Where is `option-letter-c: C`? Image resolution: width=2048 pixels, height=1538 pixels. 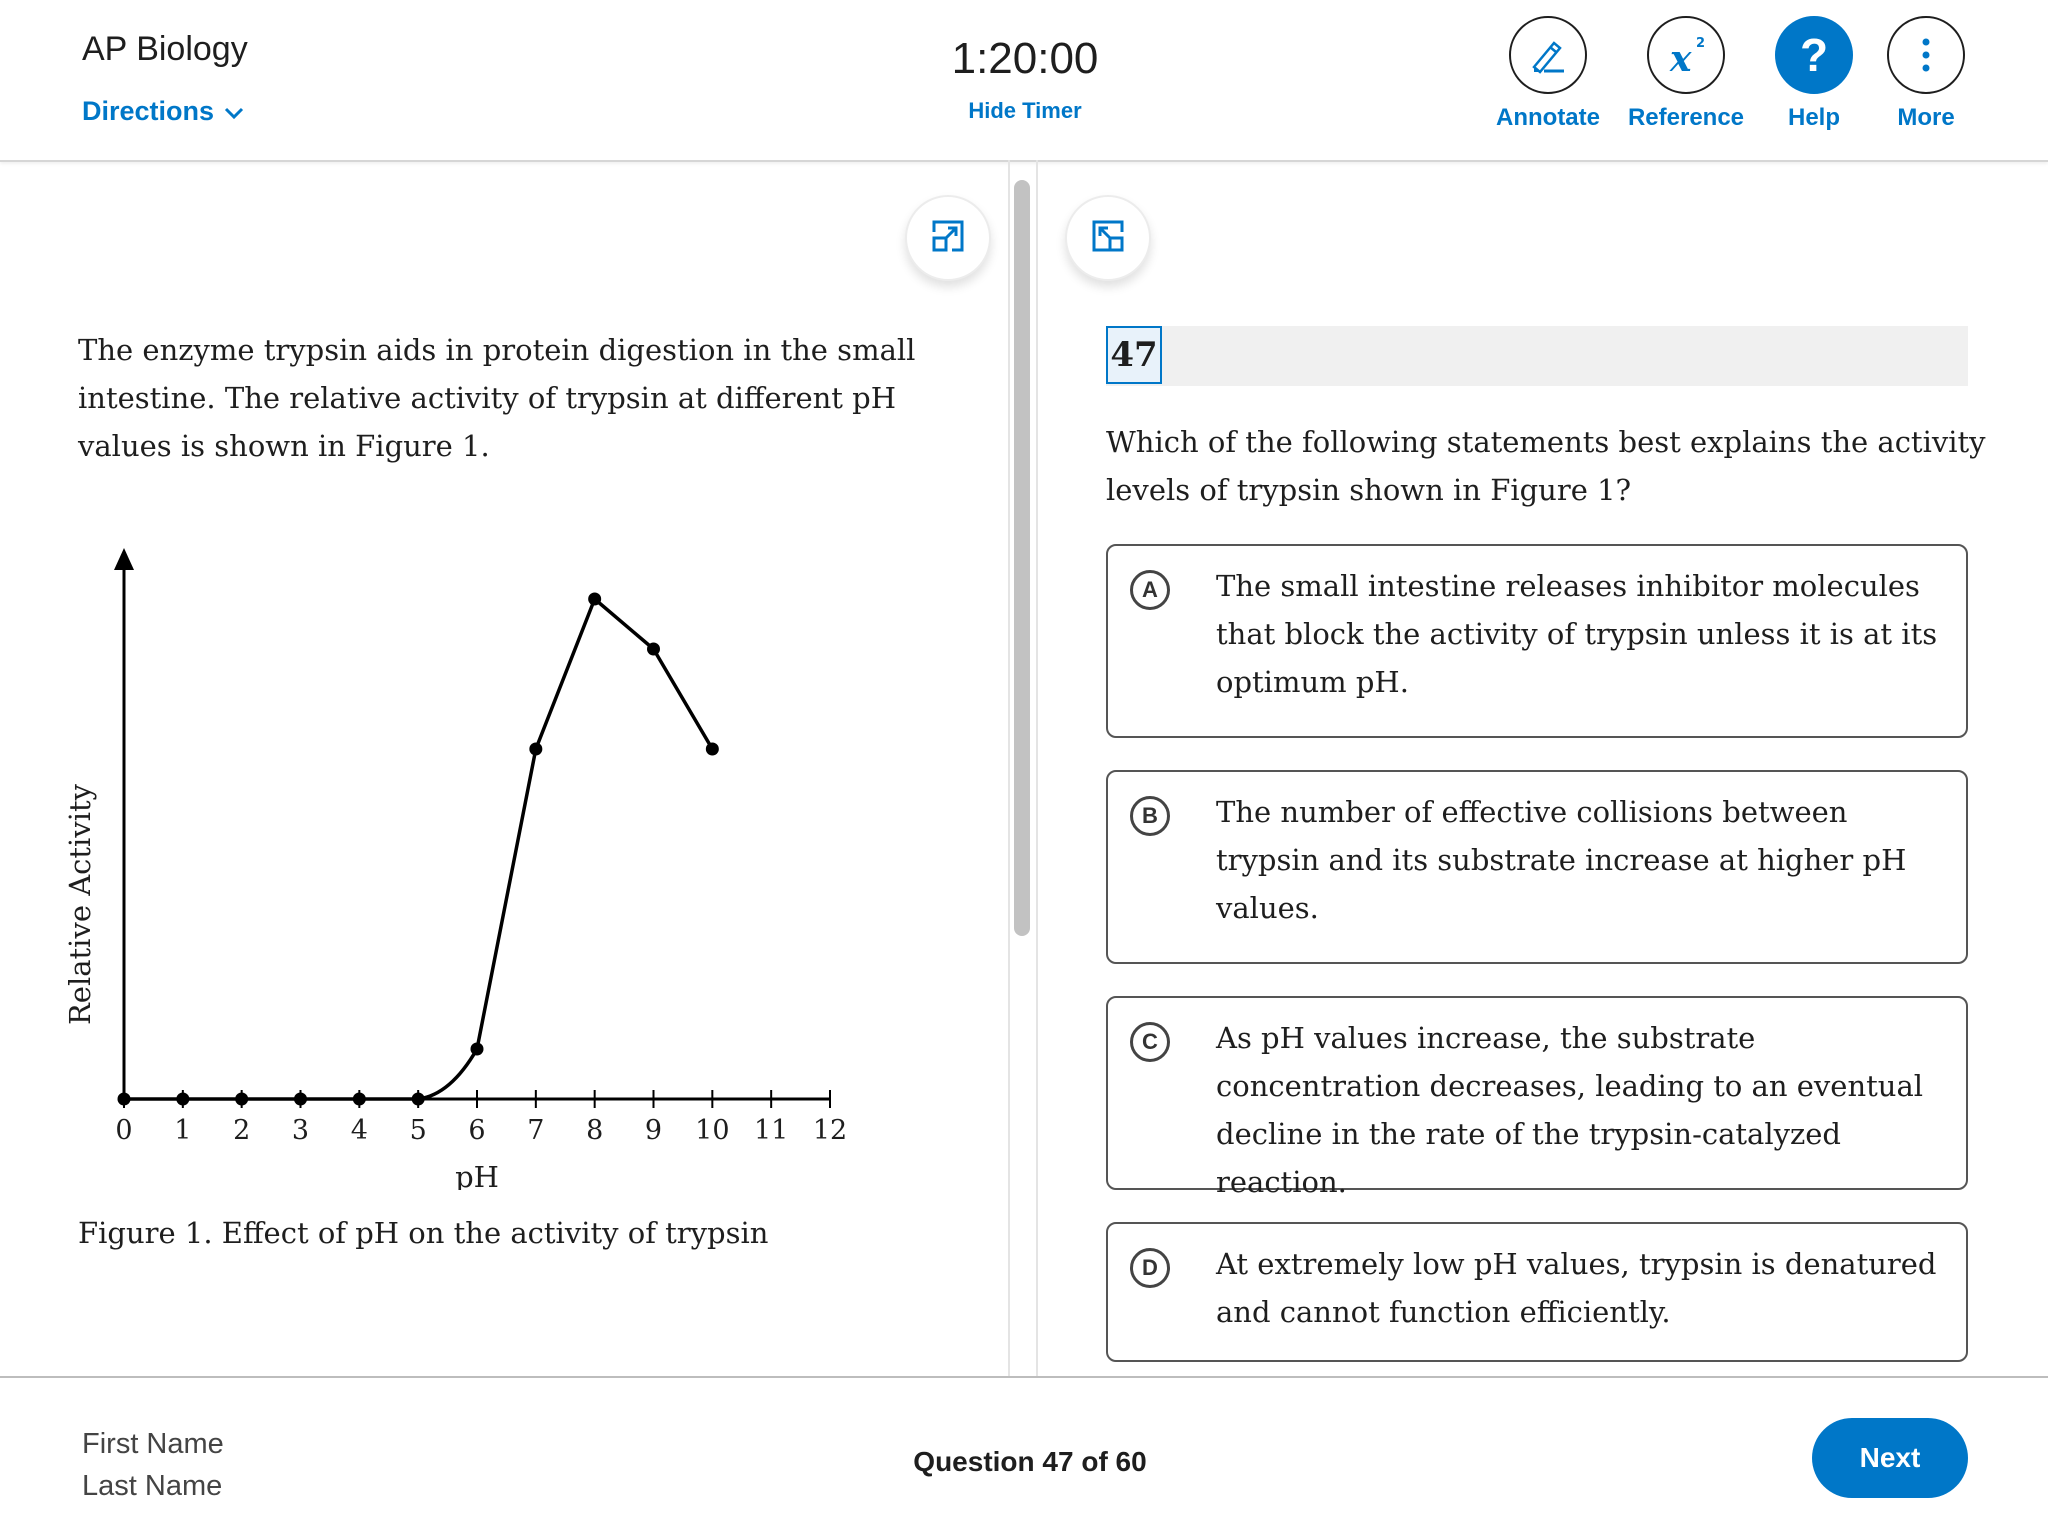
option-letter-c: C is located at coordinates (1150, 1042).